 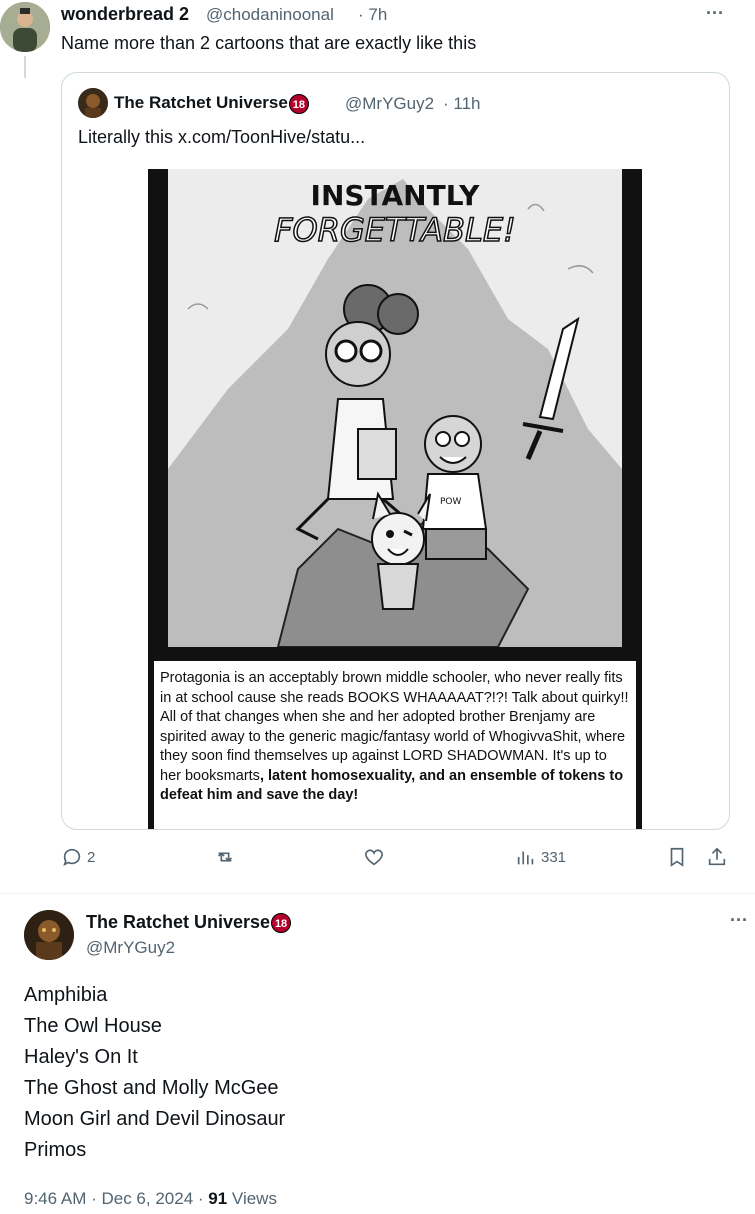 I want to click on heart-icon, so click(x=374, y=857).